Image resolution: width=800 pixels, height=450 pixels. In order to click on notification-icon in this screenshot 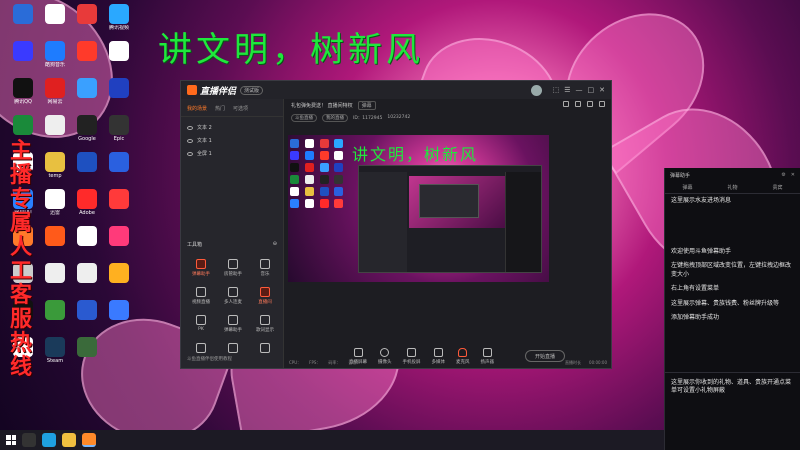, I will do `click(602, 104)`.